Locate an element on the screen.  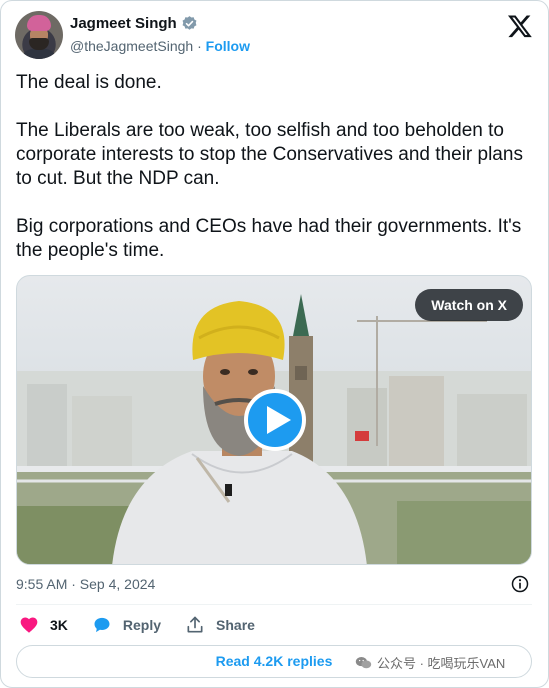
share-button: Share is located at coordinates (220, 625).